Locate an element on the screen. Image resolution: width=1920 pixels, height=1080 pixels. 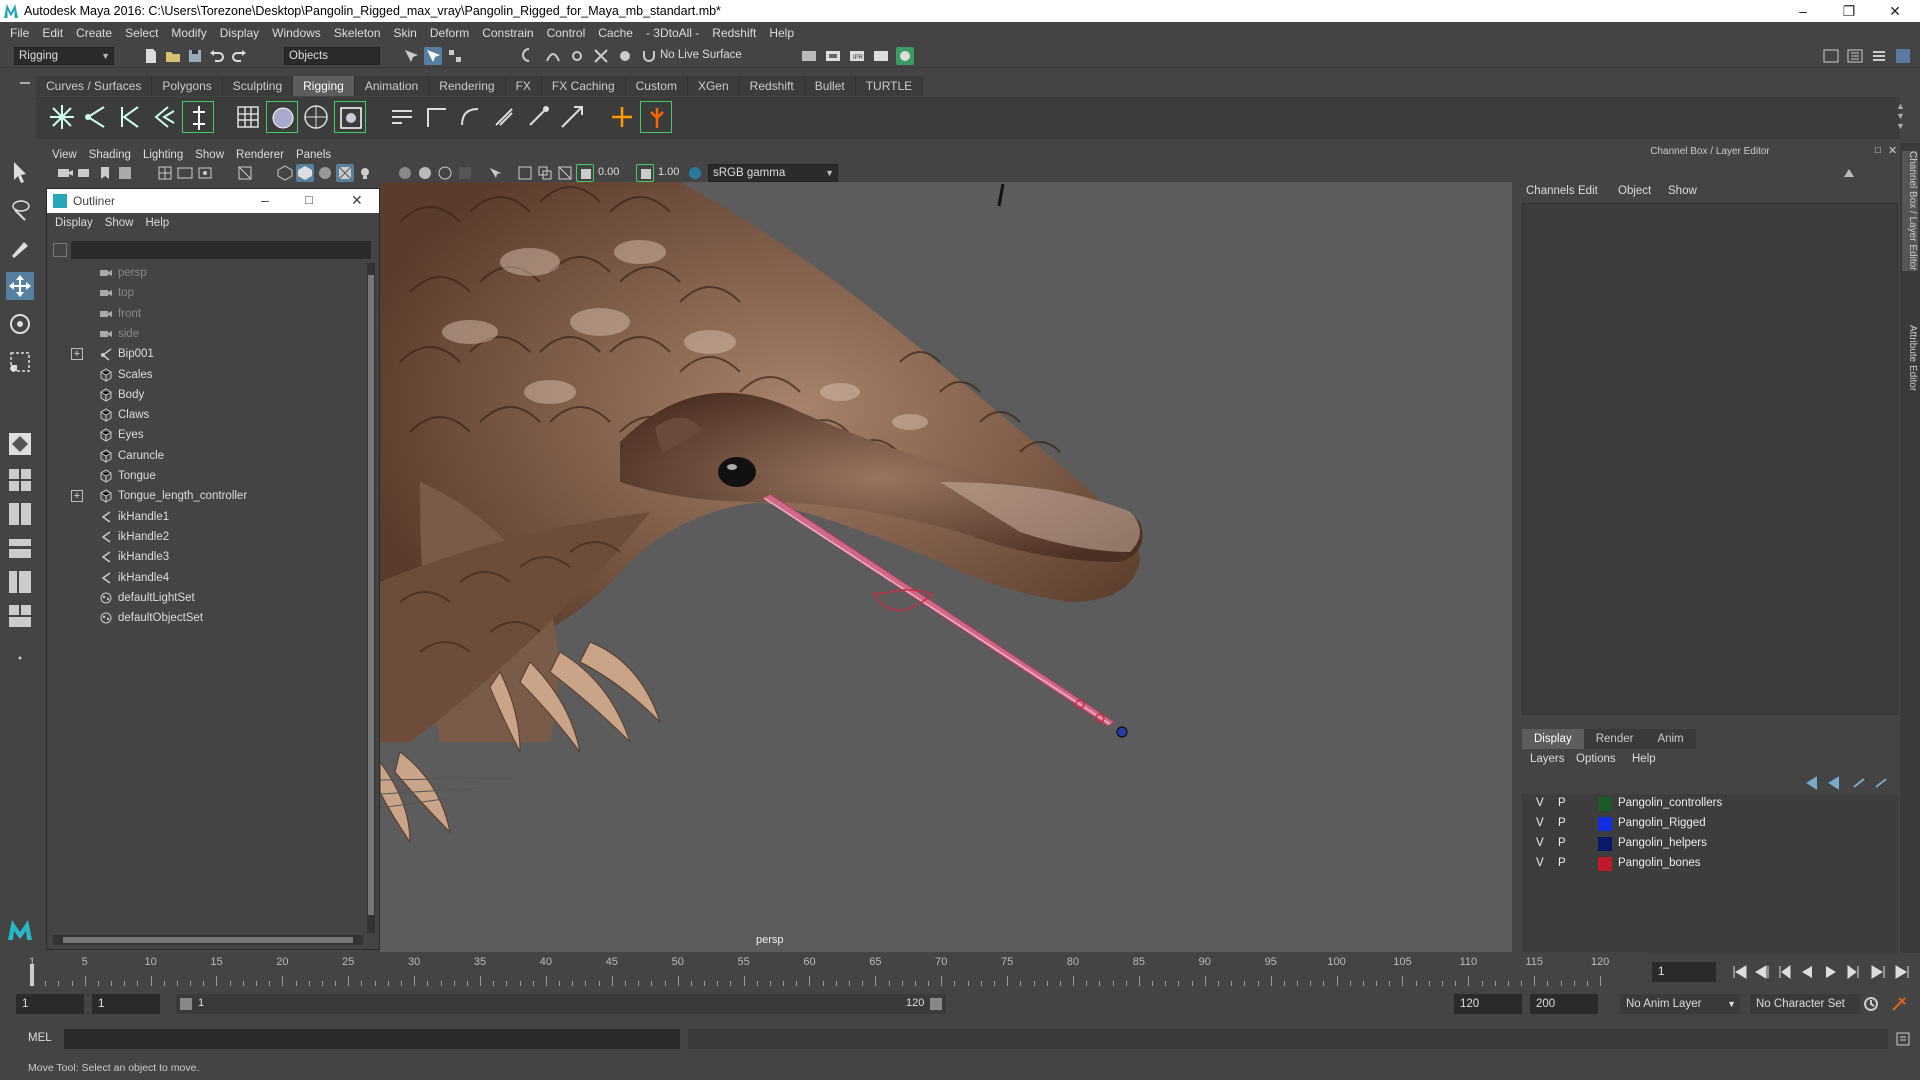
auto-key-icon is located at coordinates (1871, 1004).